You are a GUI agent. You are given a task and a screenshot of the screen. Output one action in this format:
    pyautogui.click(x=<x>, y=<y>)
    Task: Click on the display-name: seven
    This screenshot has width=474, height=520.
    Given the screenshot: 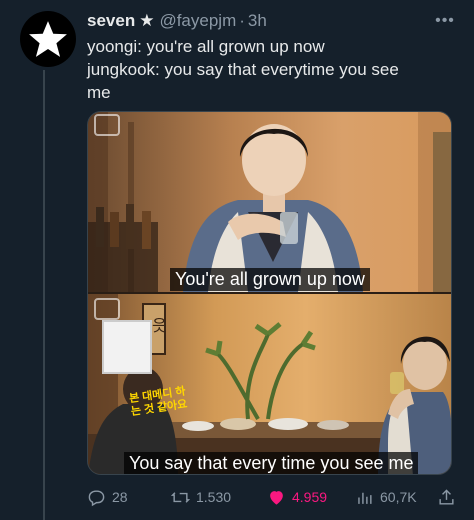 What is the action you would take?
    pyautogui.click(x=111, y=21)
    